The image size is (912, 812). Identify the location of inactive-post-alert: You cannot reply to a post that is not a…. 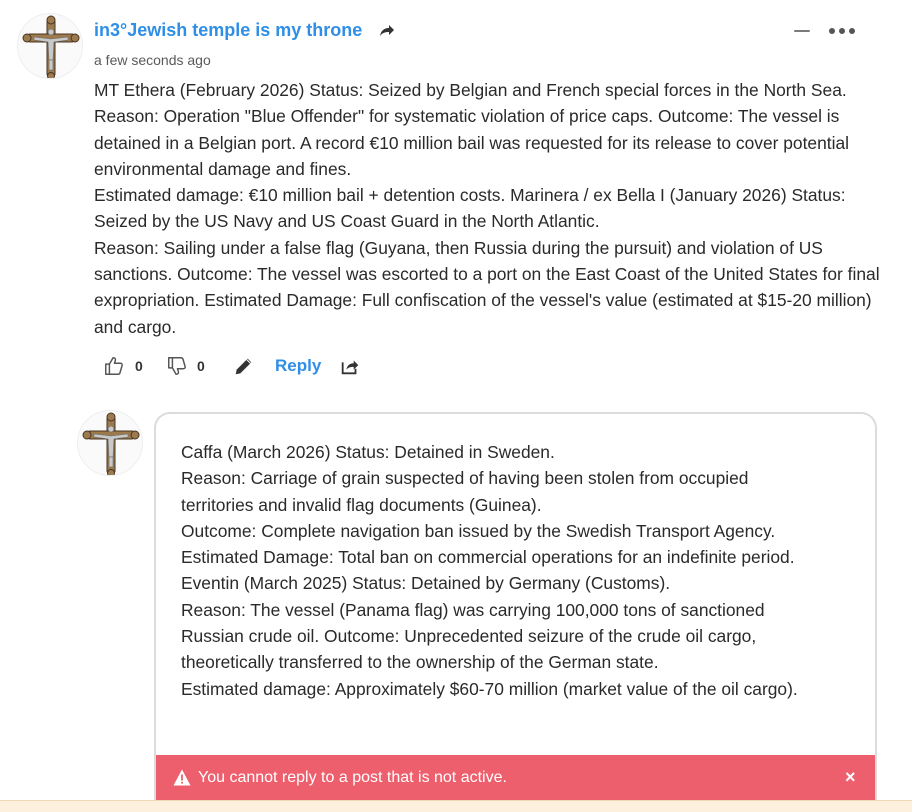
(515, 777).